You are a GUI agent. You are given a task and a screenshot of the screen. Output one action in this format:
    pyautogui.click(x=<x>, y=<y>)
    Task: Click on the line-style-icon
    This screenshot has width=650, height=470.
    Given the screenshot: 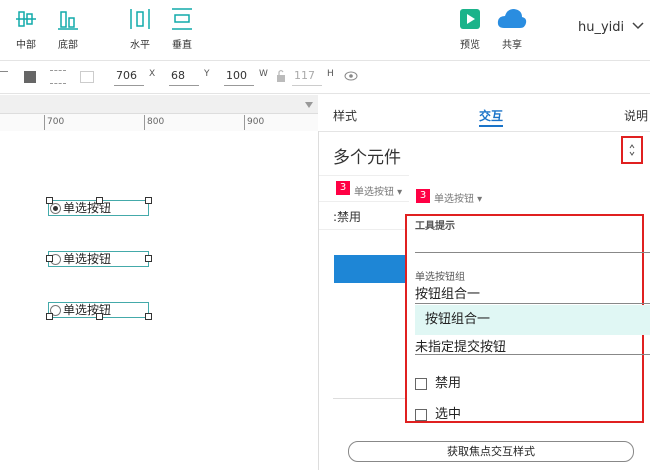 What is the action you would take?
    pyautogui.click(x=4, y=71)
    